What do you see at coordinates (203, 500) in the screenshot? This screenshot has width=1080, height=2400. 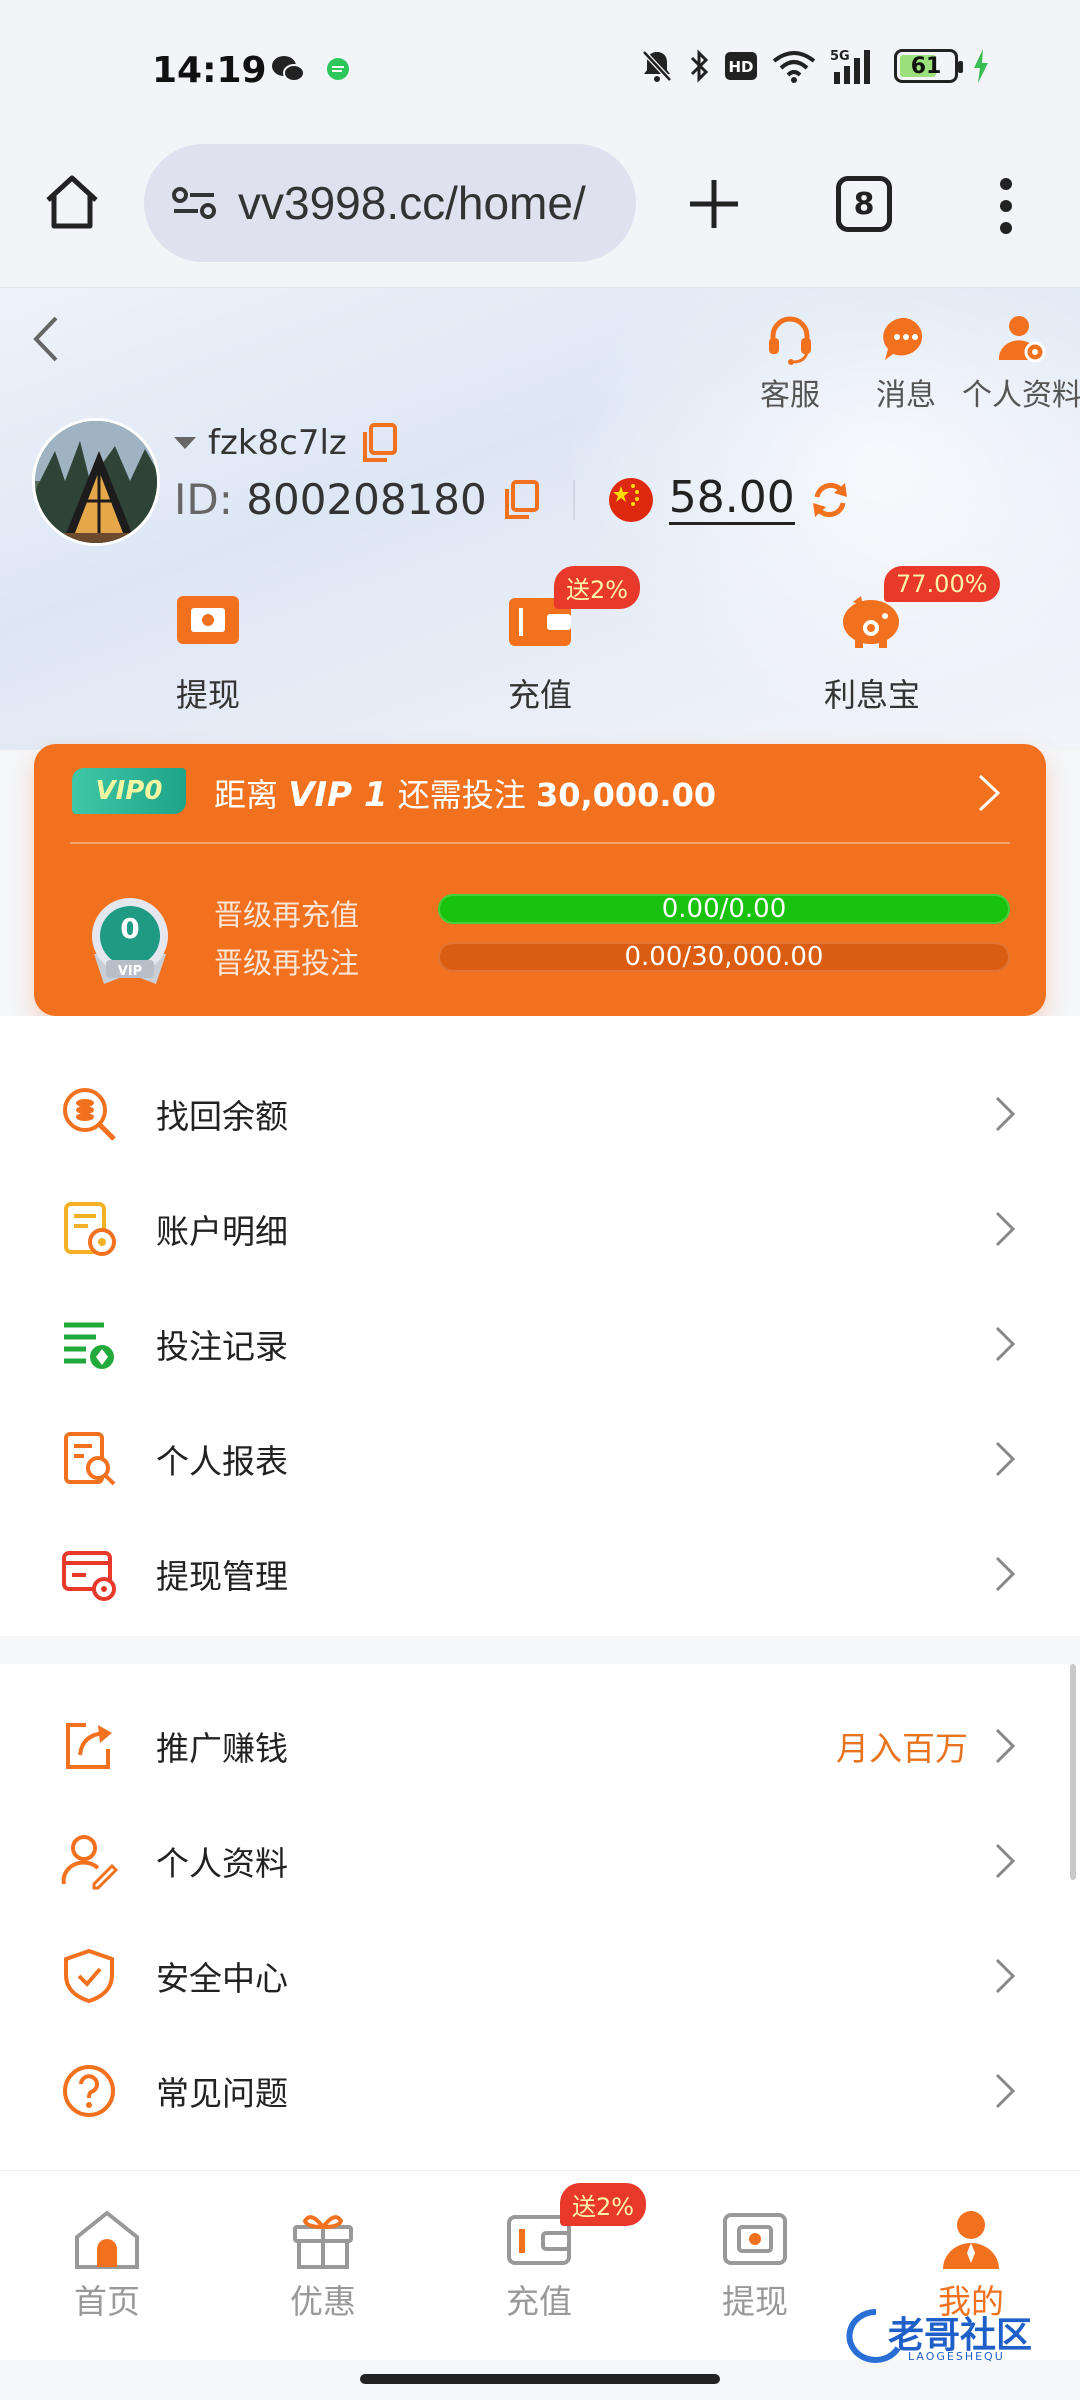 I see `id-label: ID:` at bounding box center [203, 500].